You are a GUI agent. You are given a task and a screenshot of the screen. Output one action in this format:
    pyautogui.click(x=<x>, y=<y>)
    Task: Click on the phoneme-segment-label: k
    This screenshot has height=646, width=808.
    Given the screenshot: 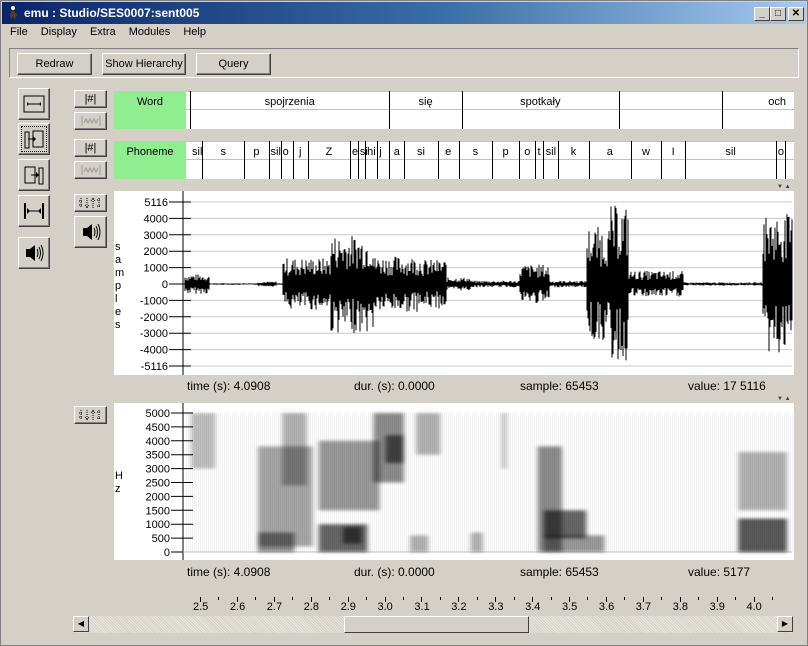 What is the action you would take?
    pyautogui.click(x=574, y=152)
    